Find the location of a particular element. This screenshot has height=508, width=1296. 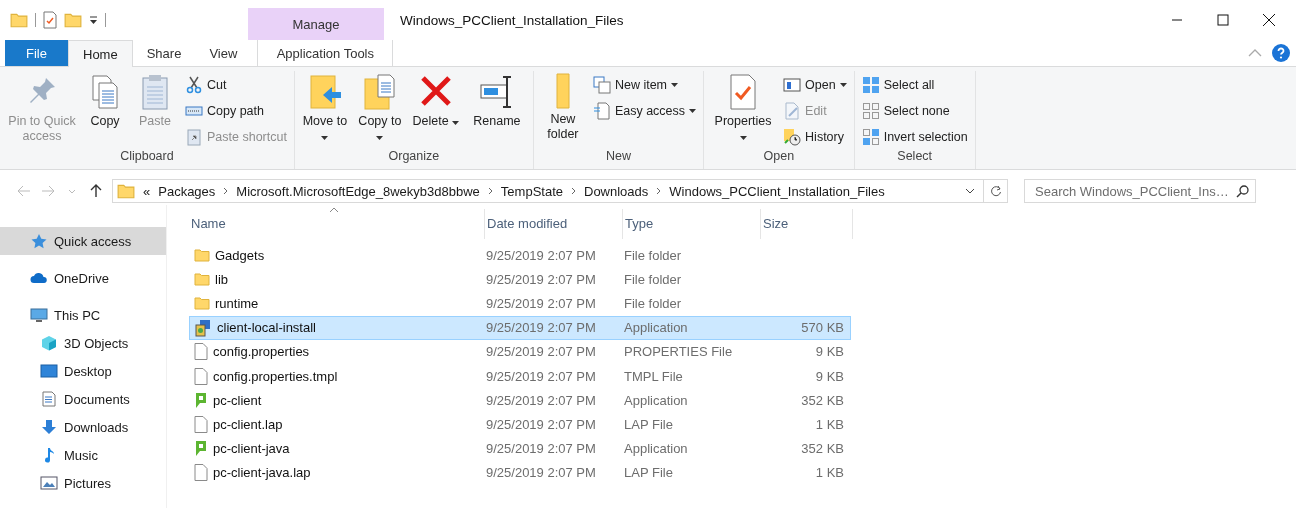

nav-item: OneDrive is located at coordinates (83, 278).